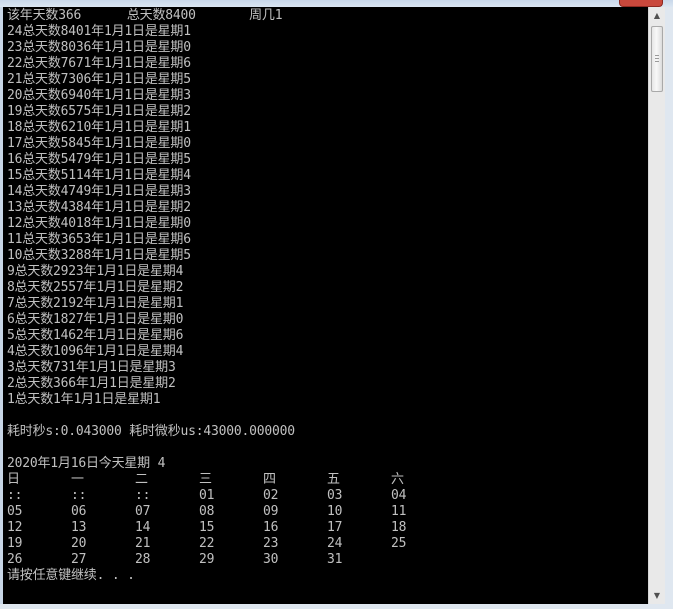  What do you see at coordinates (99, 31) in the screenshot?
I see `year-weekday-line: 24总天数8401年1月1日是星期1` at bounding box center [99, 31].